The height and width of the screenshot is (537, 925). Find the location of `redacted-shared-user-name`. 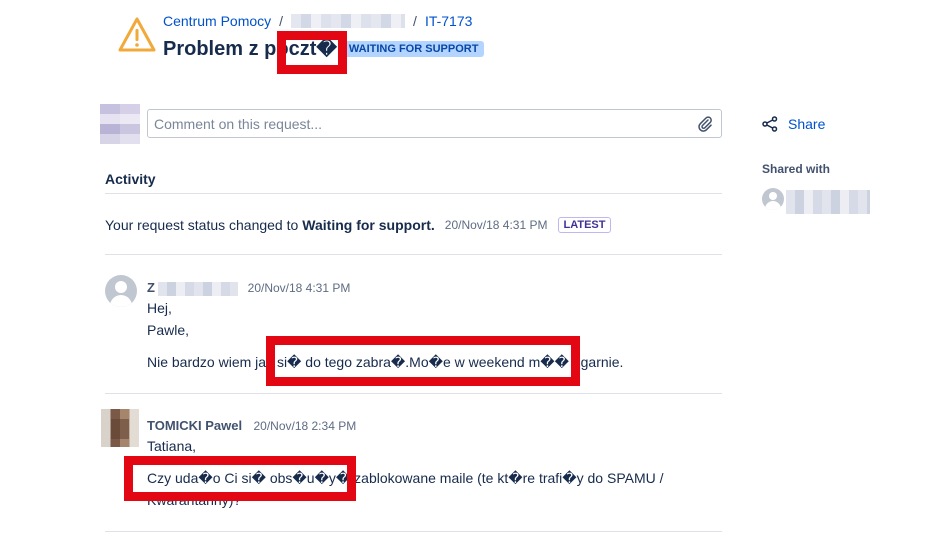

redacted-shared-user-name is located at coordinates (828, 202).